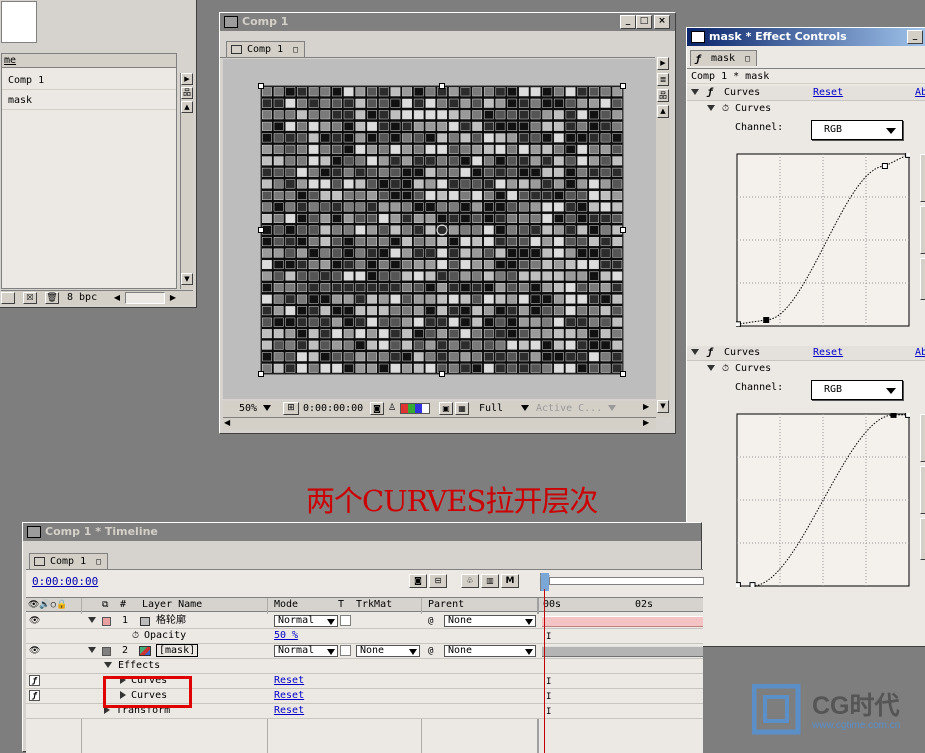 The image size is (925, 753). Describe the element at coordinates (504, 409) in the screenshot. I see `resolution-dropdown: Full` at that location.